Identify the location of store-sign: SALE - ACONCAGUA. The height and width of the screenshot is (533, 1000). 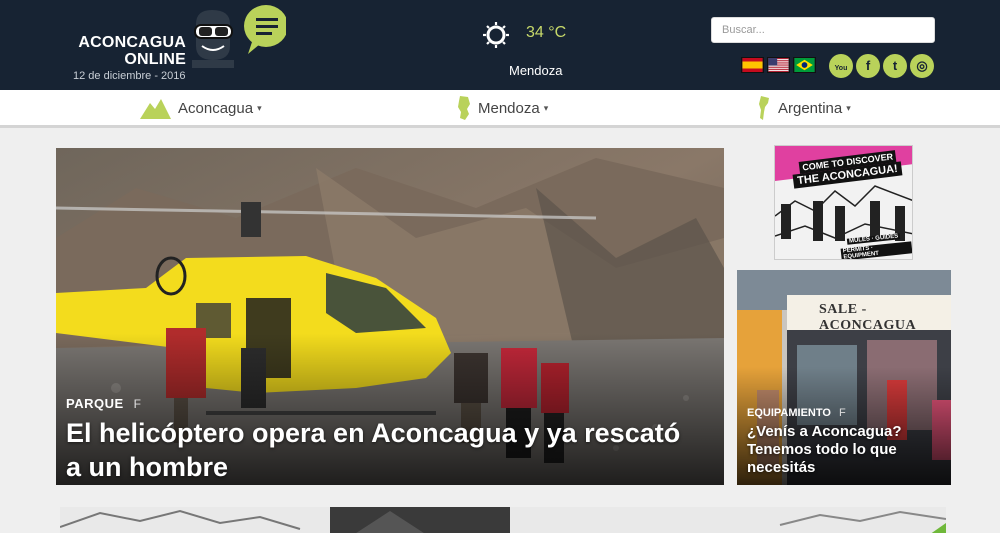
(868, 317).